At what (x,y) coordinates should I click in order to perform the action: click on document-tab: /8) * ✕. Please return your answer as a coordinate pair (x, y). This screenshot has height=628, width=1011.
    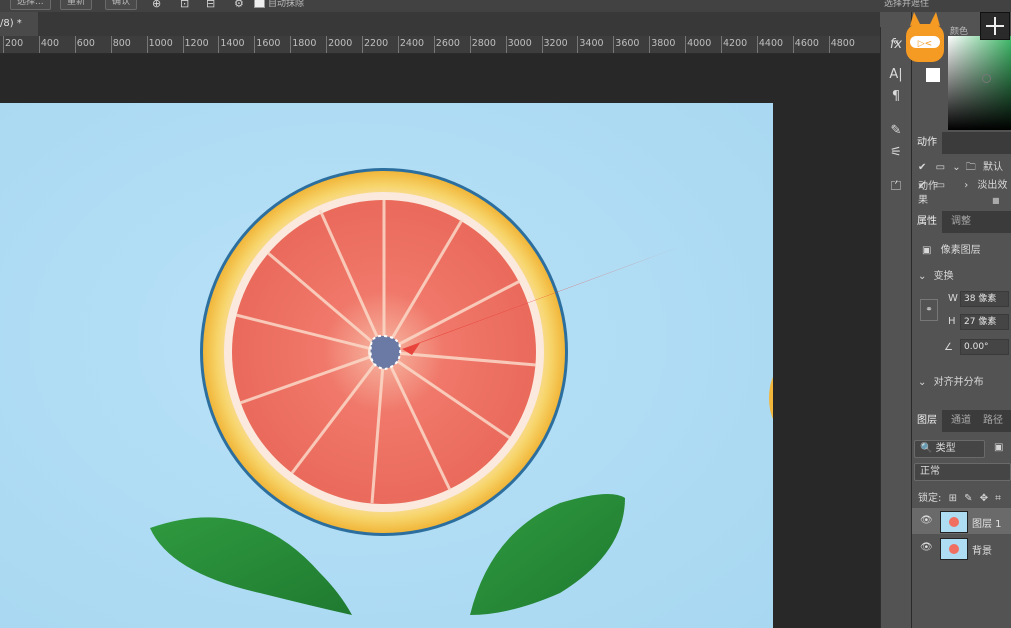
    Looking at the image, I should click on (19, 32).